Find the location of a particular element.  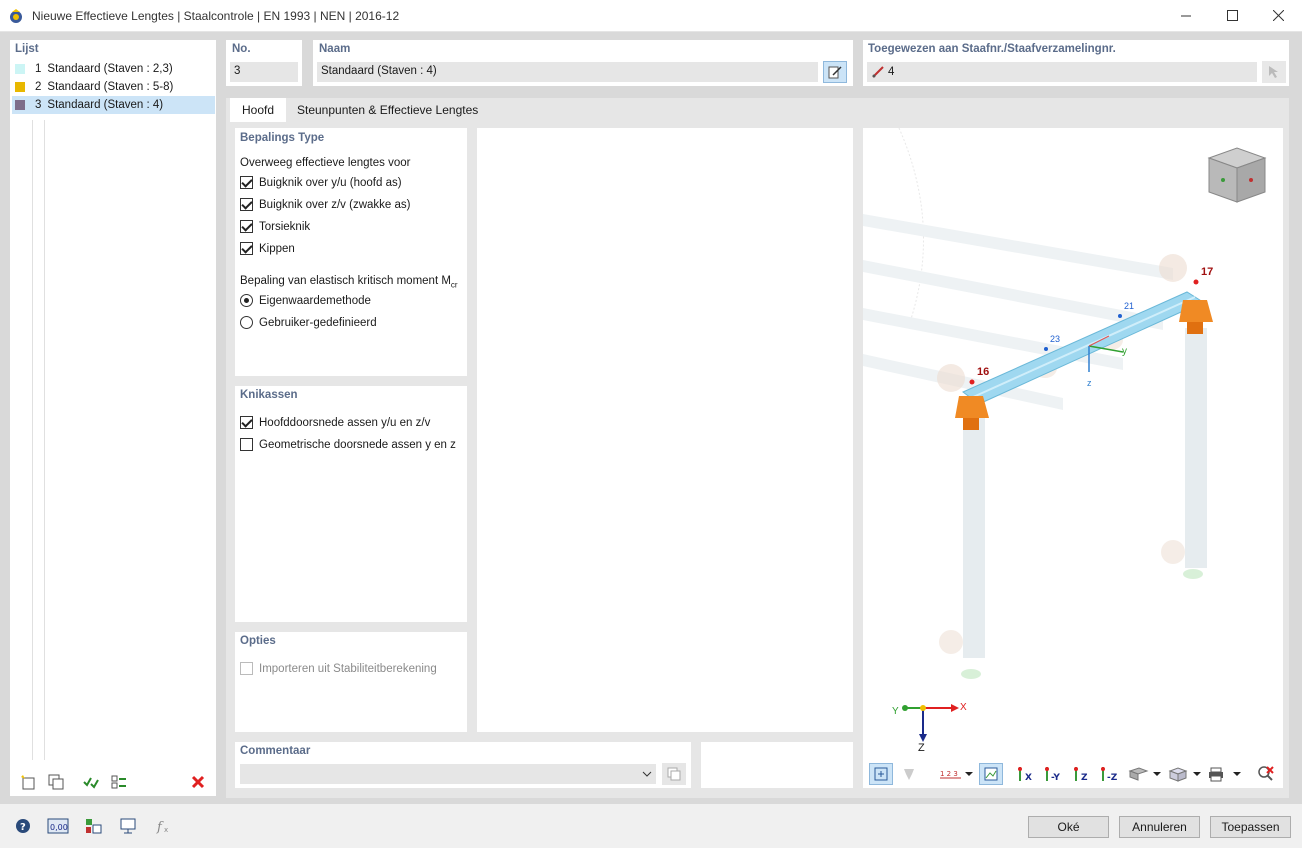

user-defined-radio: Gebruiker-gedefinieerd is located at coordinates (308, 322).